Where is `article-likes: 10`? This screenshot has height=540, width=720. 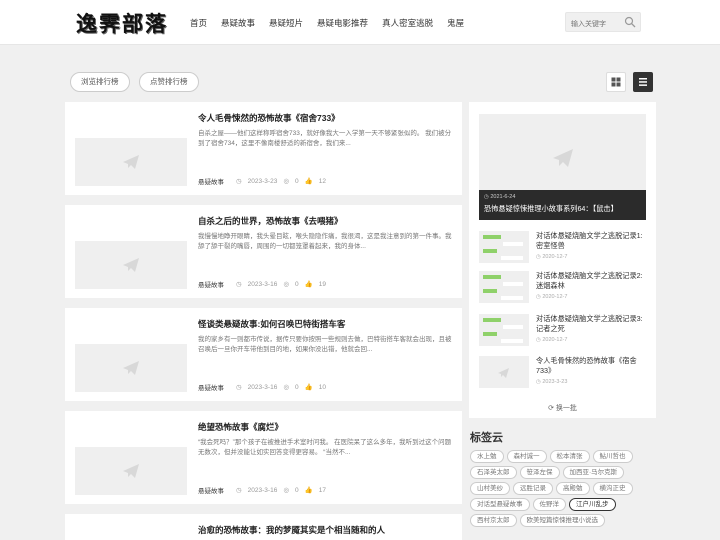
article-likes: 10 is located at coordinates (322, 387).